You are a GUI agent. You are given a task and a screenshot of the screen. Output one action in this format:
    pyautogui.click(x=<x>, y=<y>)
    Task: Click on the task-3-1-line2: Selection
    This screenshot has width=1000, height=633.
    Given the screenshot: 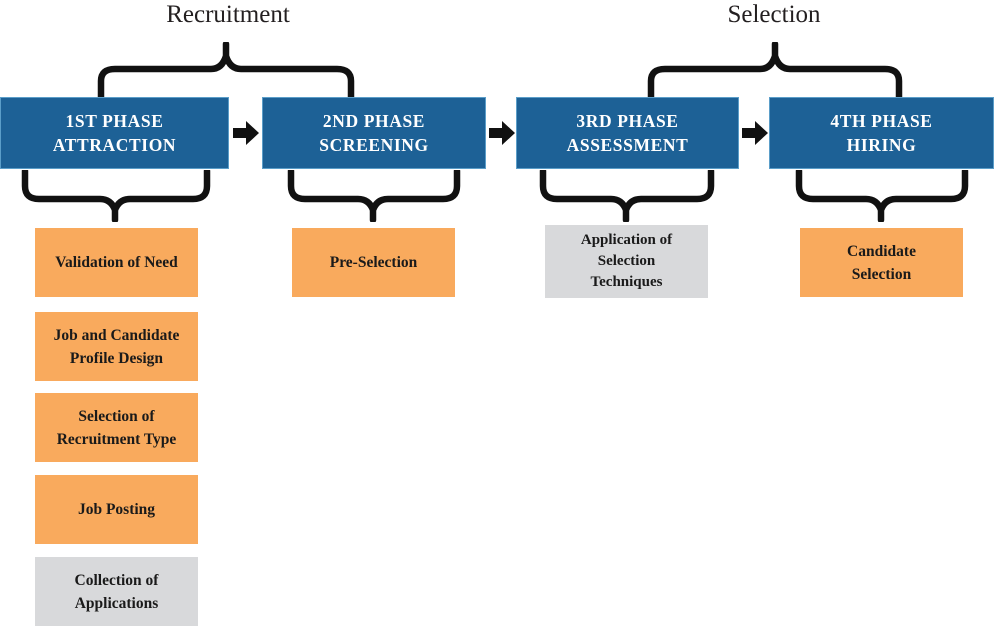 What is the action you would take?
    pyautogui.click(x=626, y=261)
    